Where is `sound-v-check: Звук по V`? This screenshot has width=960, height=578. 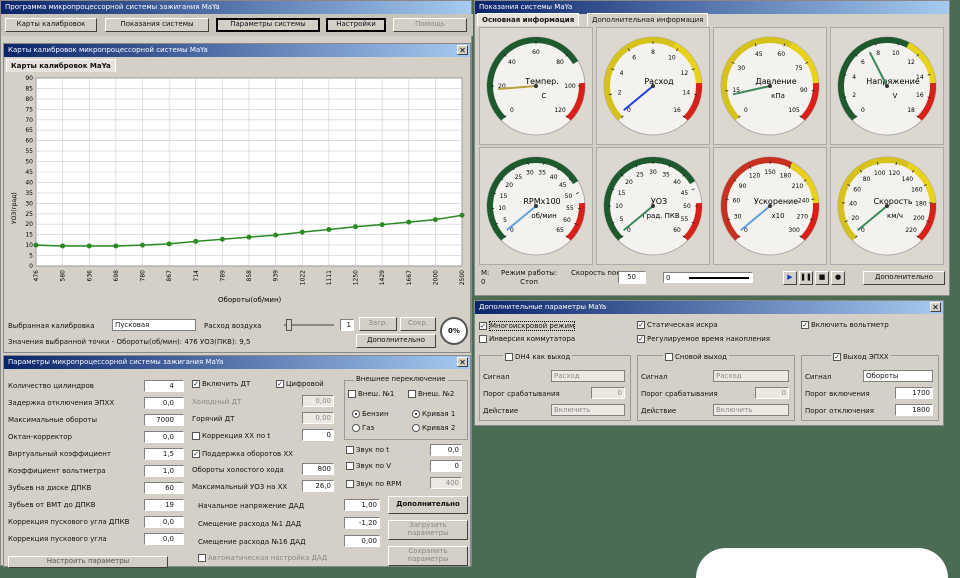
sound-v-check: Звук по V is located at coordinates (368, 466).